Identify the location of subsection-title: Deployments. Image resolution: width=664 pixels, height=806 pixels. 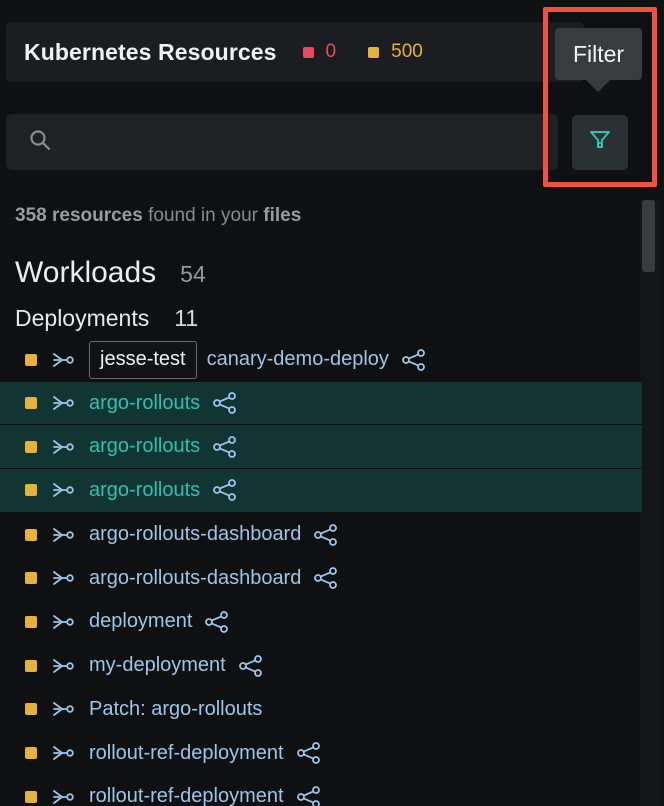
(82, 318).